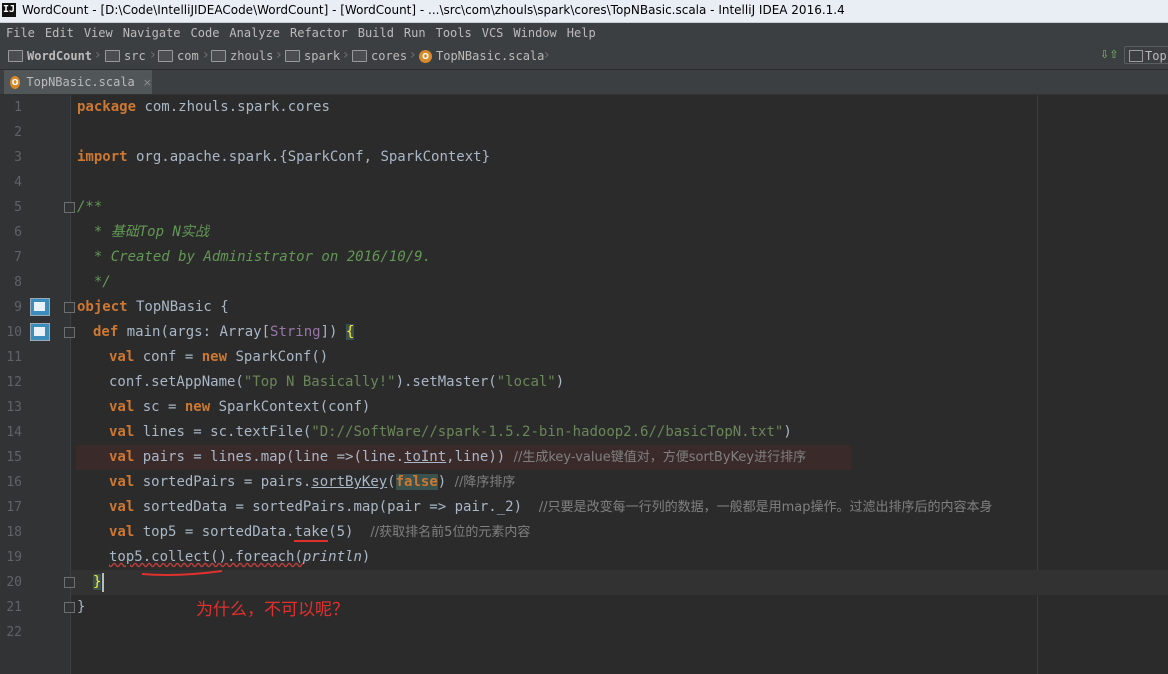  I want to click on code-line-13: val sc = new SparkContext(conf), so click(239, 407).